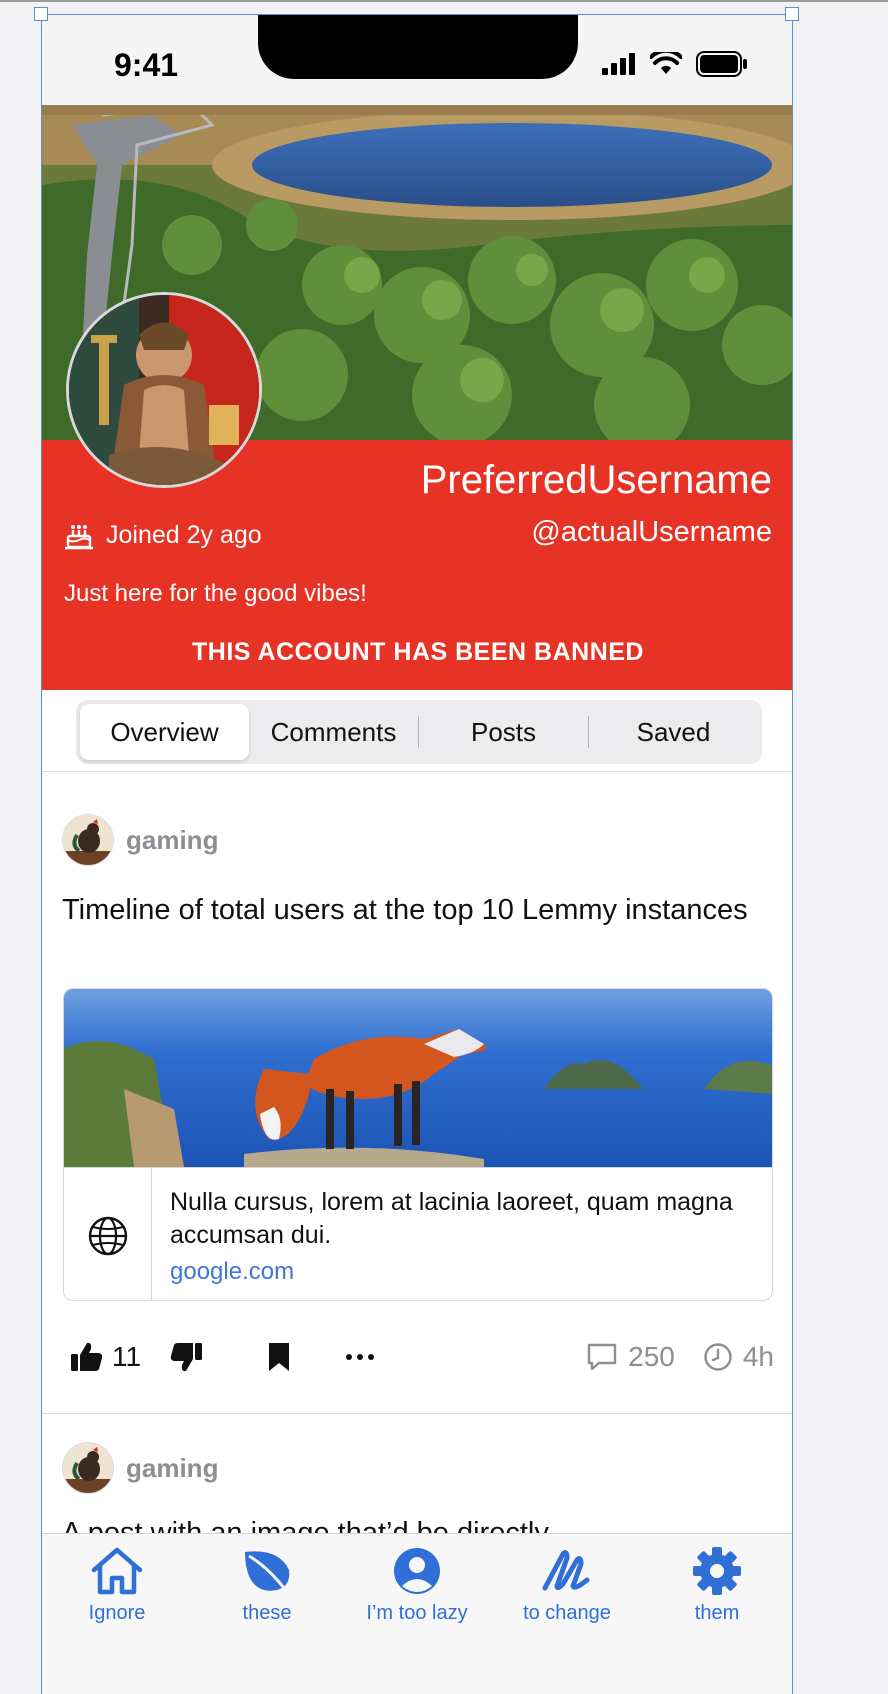  I want to click on cellular-signal-icon, so click(618, 64).